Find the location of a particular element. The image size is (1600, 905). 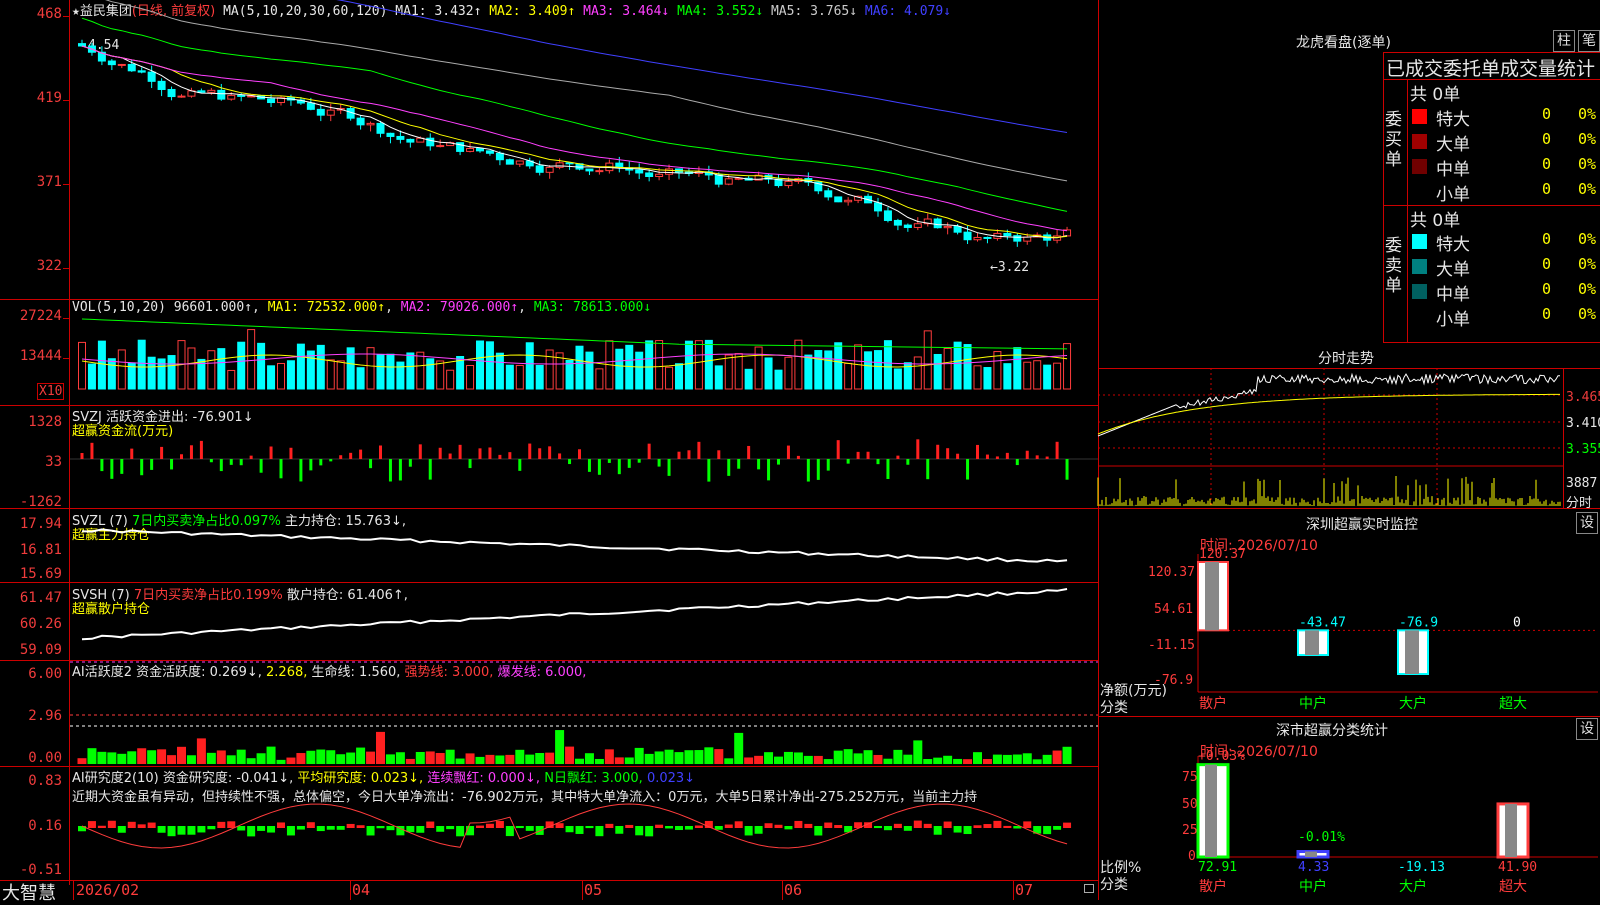

monitor-settings-button: 设 is located at coordinates (1587, 523).